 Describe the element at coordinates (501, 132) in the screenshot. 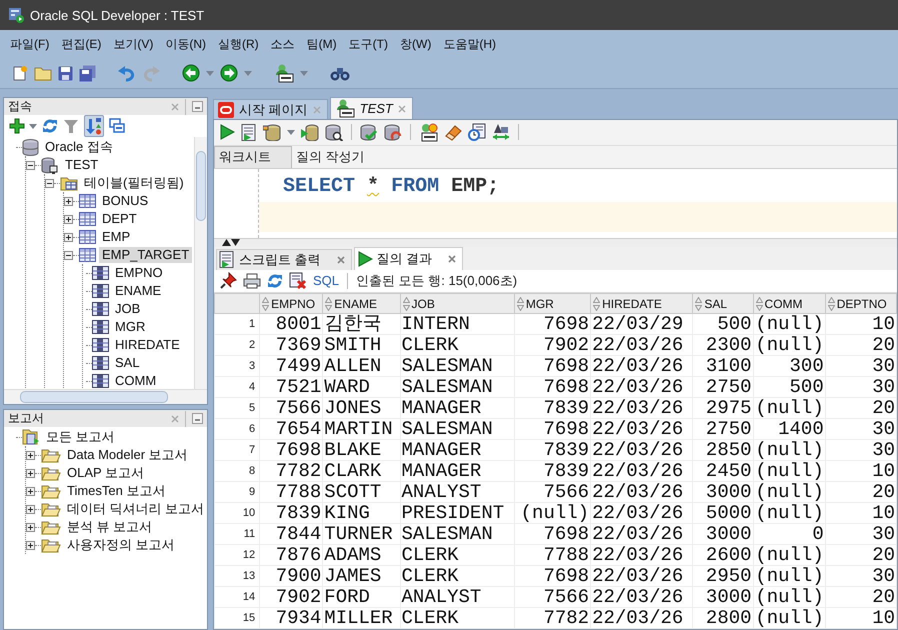

I see `swap-arrows-icon` at that location.